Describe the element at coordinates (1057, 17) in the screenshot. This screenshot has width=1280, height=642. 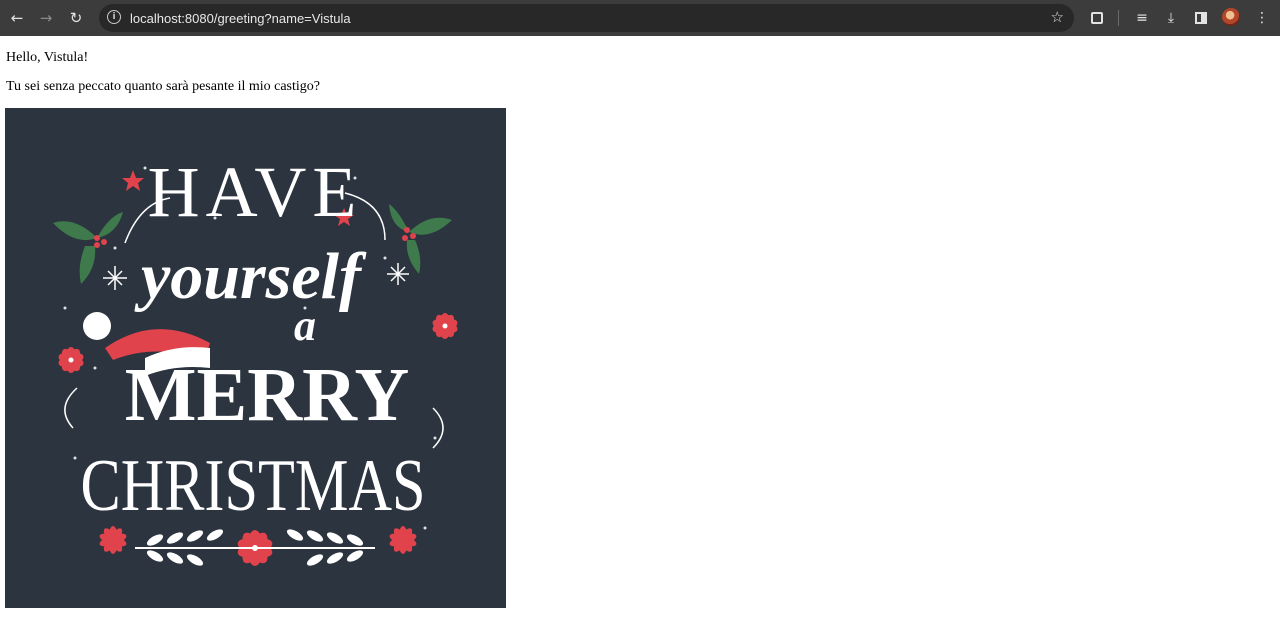
I see `star-icon: ☆` at that location.